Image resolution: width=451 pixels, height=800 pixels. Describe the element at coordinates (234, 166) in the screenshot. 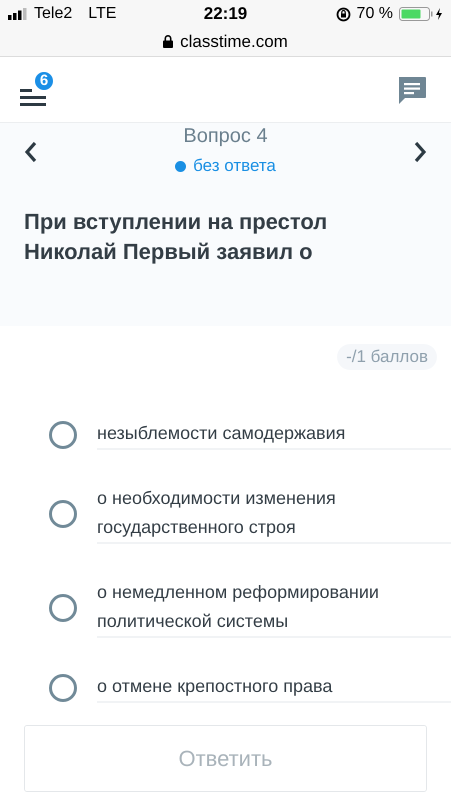

I see `answer-status: без ответа` at that location.